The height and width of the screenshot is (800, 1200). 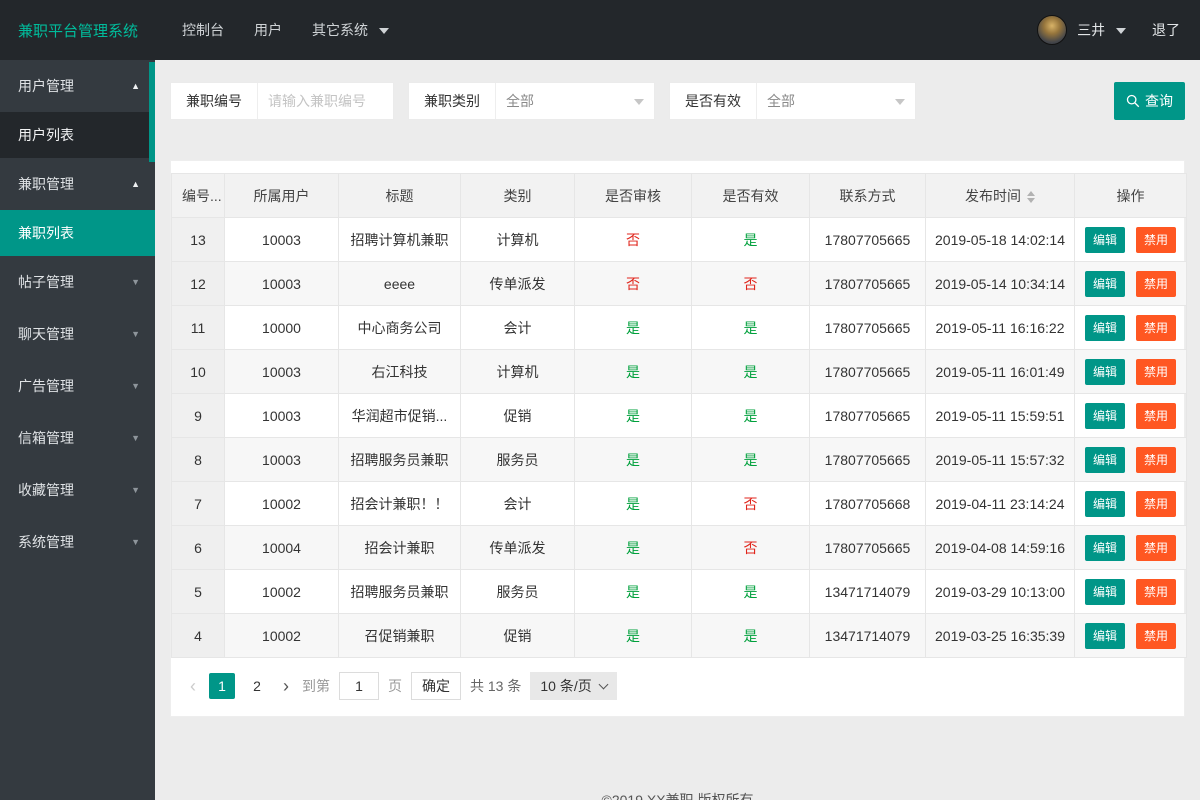 I want to click on sidebar-item-job-list: 兼职列表, so click(x=77, y=233).